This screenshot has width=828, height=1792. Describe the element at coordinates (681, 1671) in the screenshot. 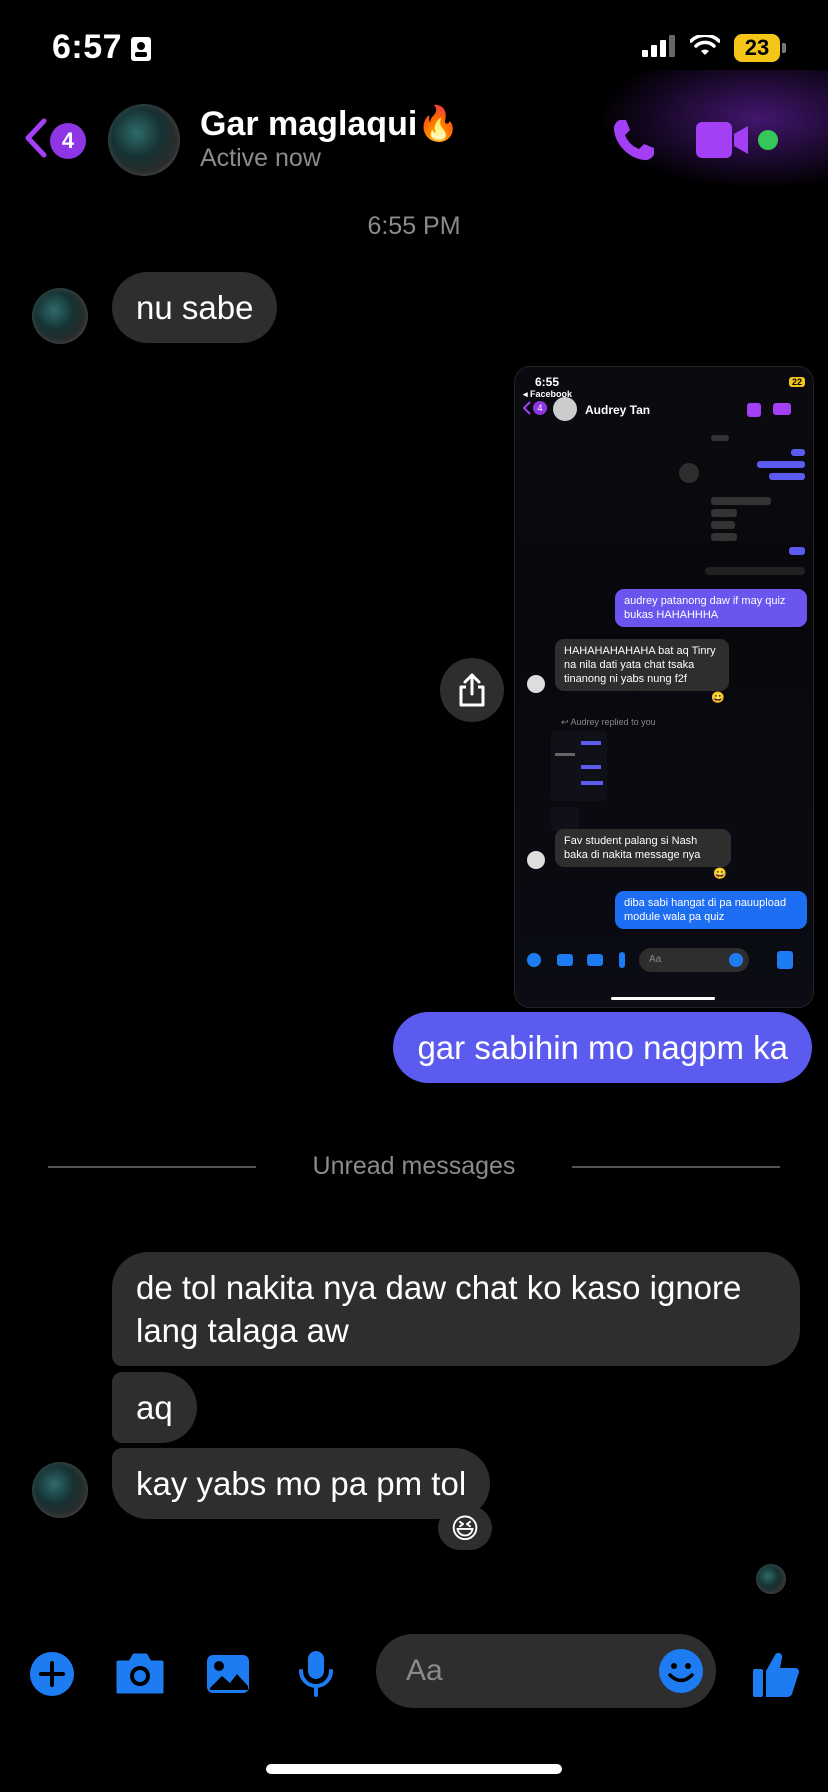

I see `emoji-icon` at that location.